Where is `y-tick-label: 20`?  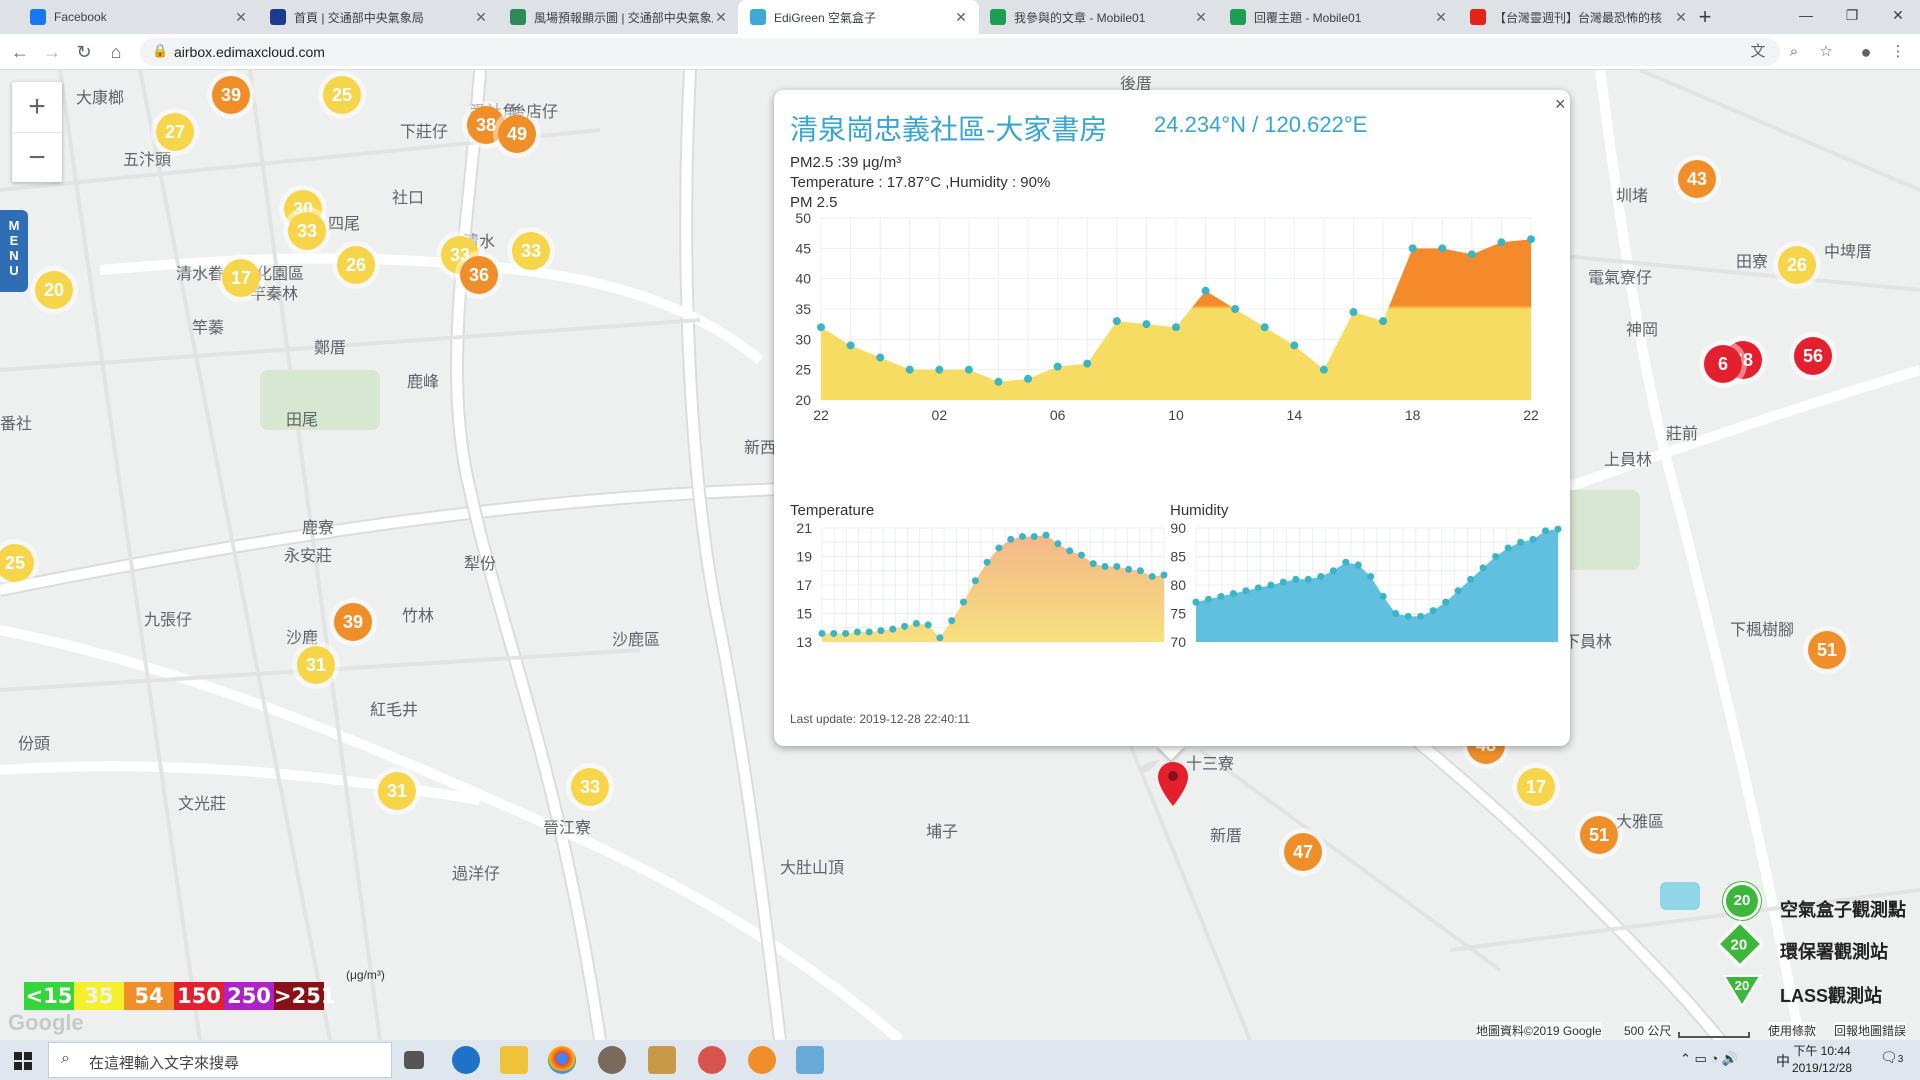
y-tick-label: 20 is located at coordinates (803, 400).